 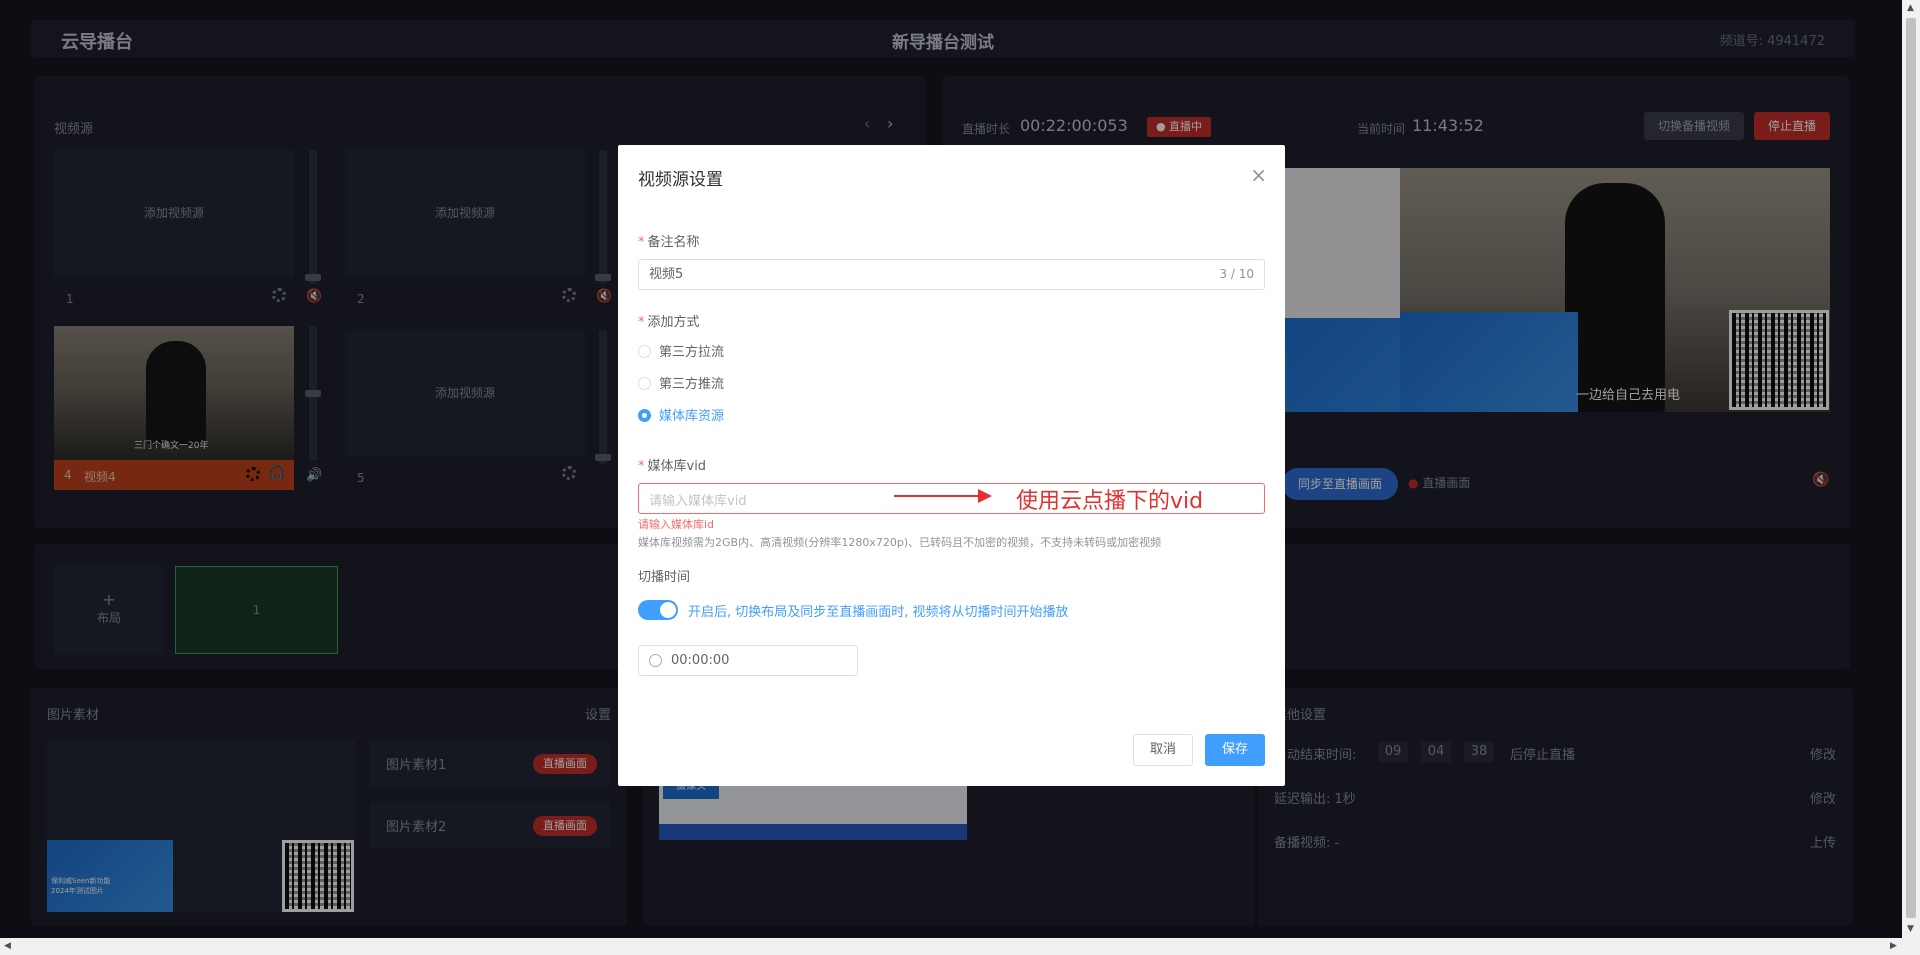 I want to click on scrollbar-thumb, so click(x=1911, y=468).